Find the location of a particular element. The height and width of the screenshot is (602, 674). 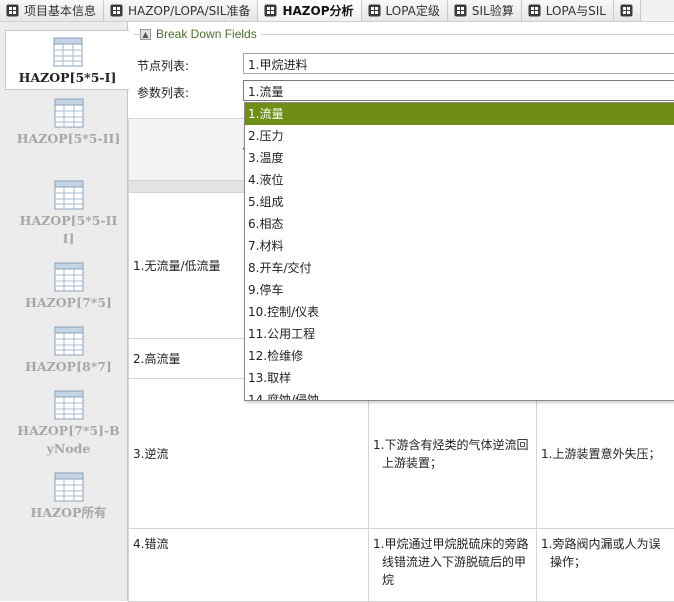

dropdown-option: 6.相态 is located at coordinates (459, 224).